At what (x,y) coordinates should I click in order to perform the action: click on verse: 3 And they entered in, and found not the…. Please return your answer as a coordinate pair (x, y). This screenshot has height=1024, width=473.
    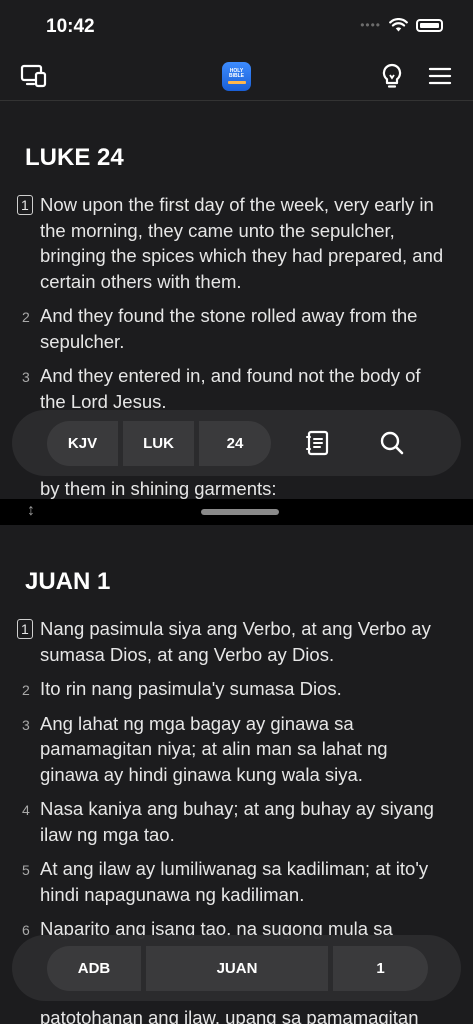
    Looking at the image, I should click on (236, 388).